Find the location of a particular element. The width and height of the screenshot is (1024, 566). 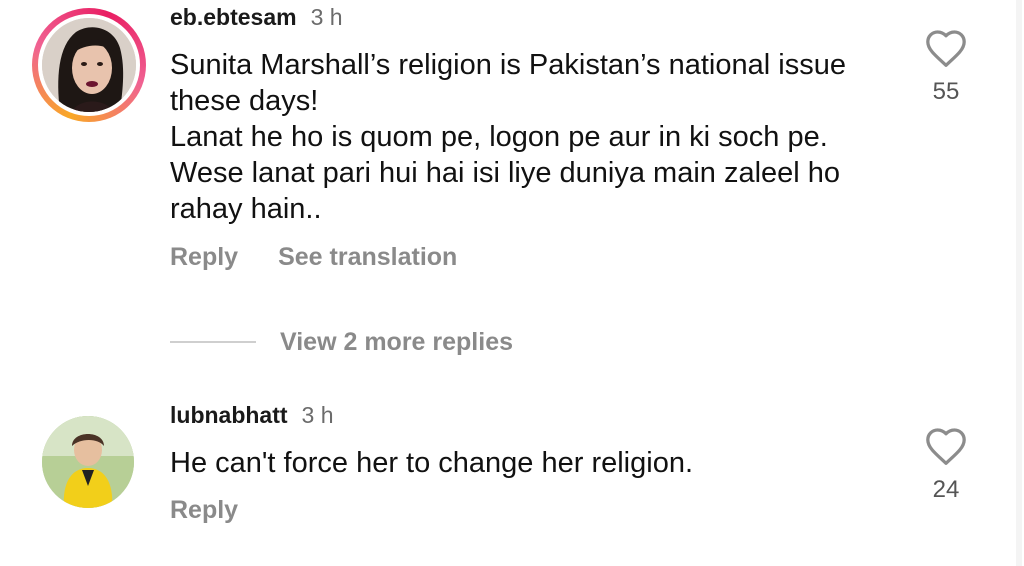

like-control: 24 is located at coordinates (946, 465).